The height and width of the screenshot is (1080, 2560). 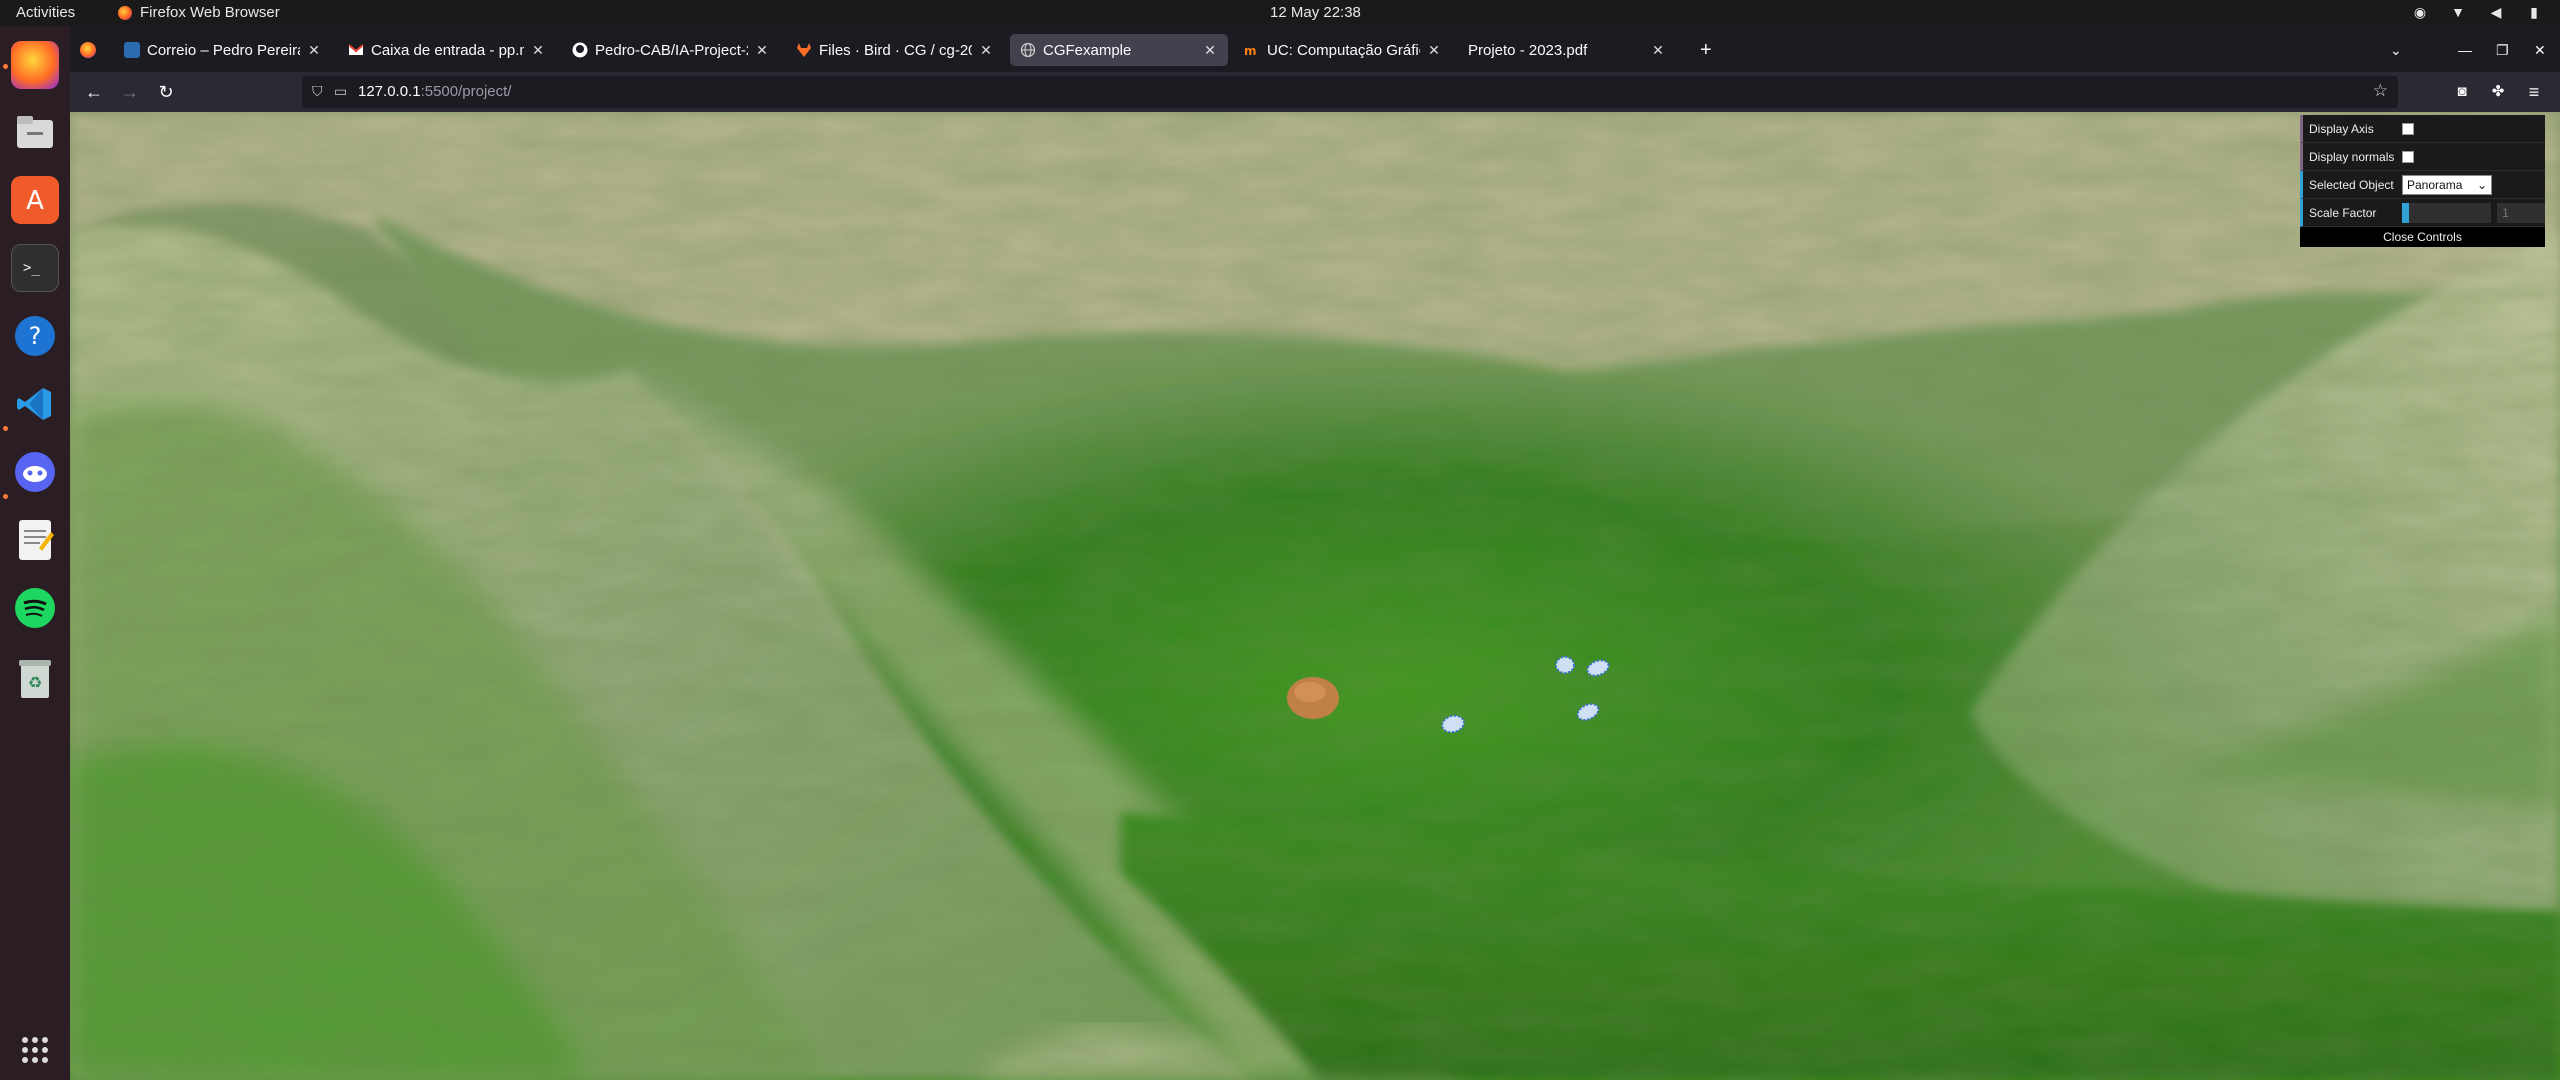 I want to click on tab-cgfexample: CGFexample ✕, so click(x=1119, y=50).